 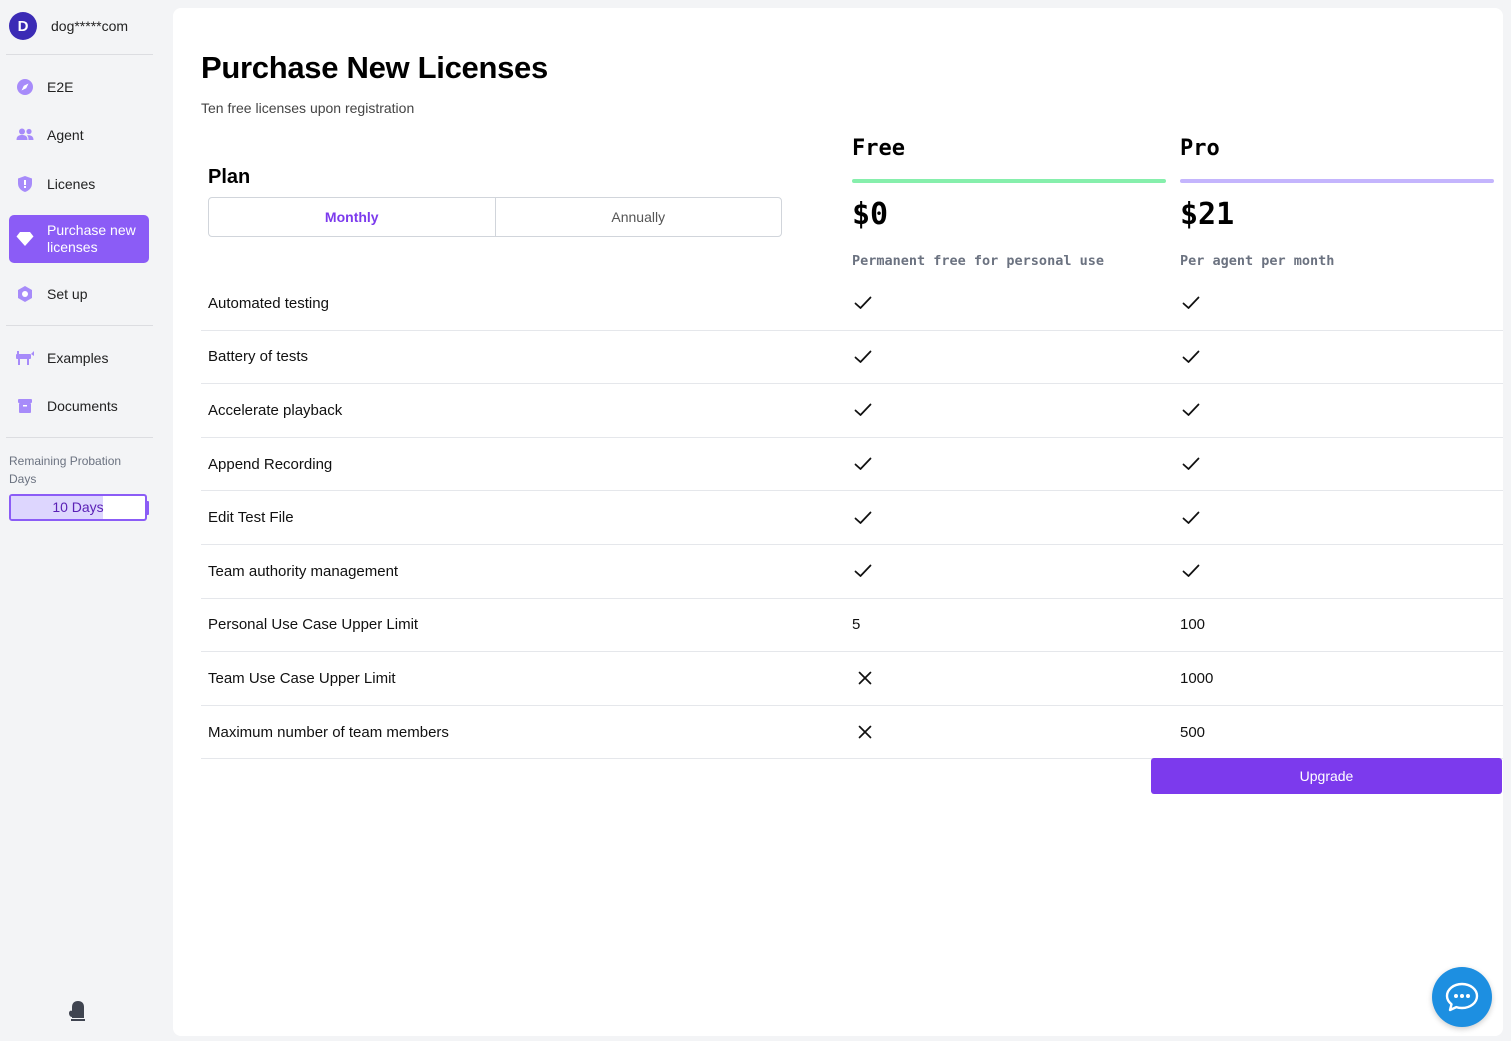 I want to click on feature-row: Accelerate playback, so click(x=852, y=411).